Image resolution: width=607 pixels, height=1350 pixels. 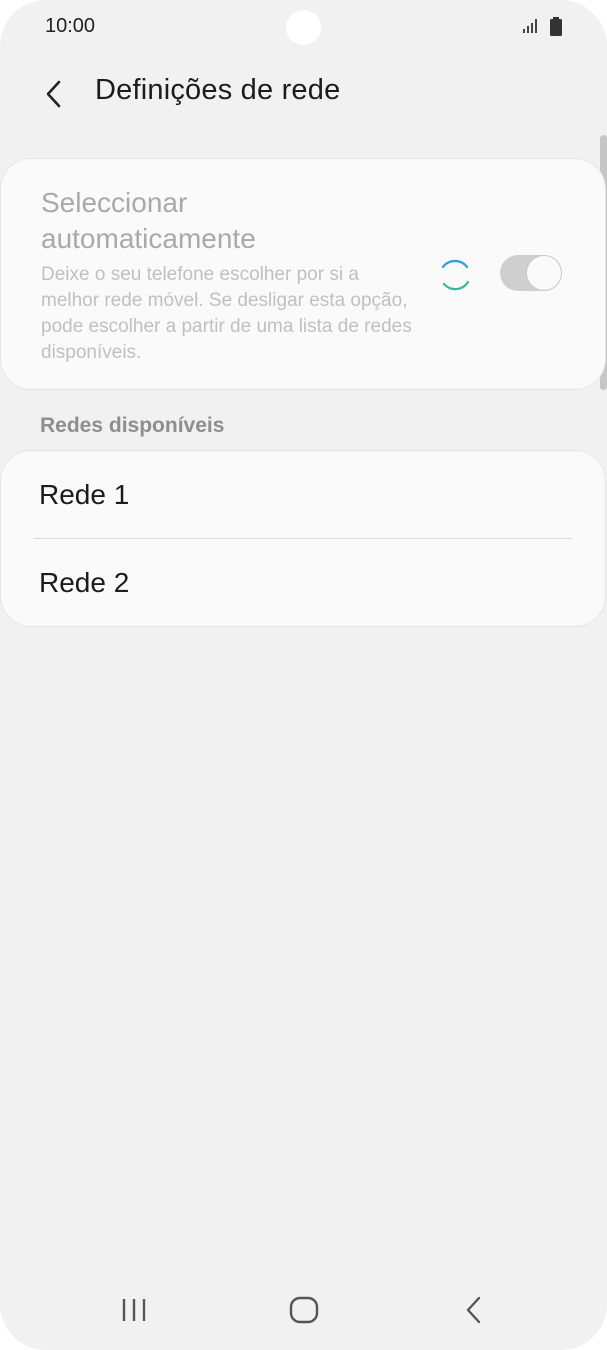 What do you see at coordinates (148, 220) in the screenshot?
I see `auto-select-title: Seleccionar automaticamente` at bounding box center [148, 220].